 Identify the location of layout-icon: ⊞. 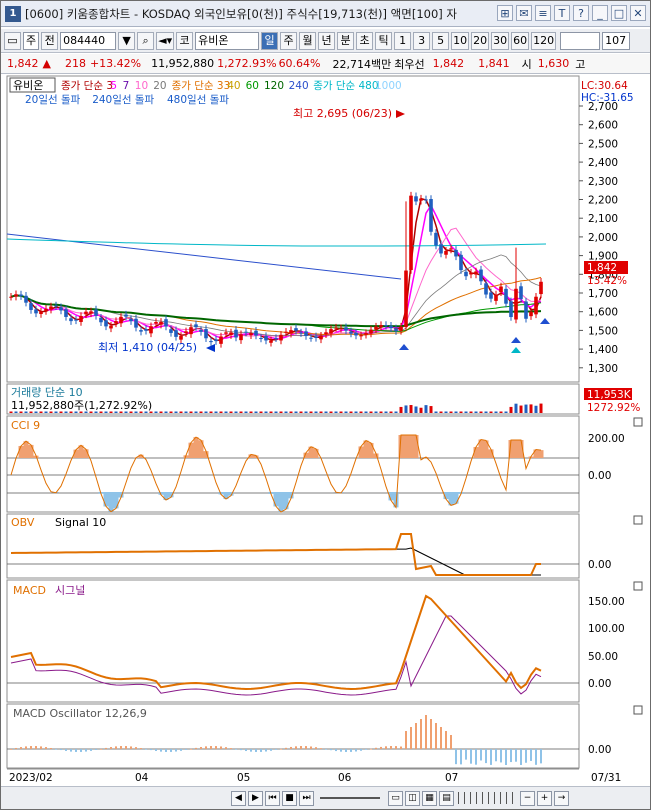
(505, 13).